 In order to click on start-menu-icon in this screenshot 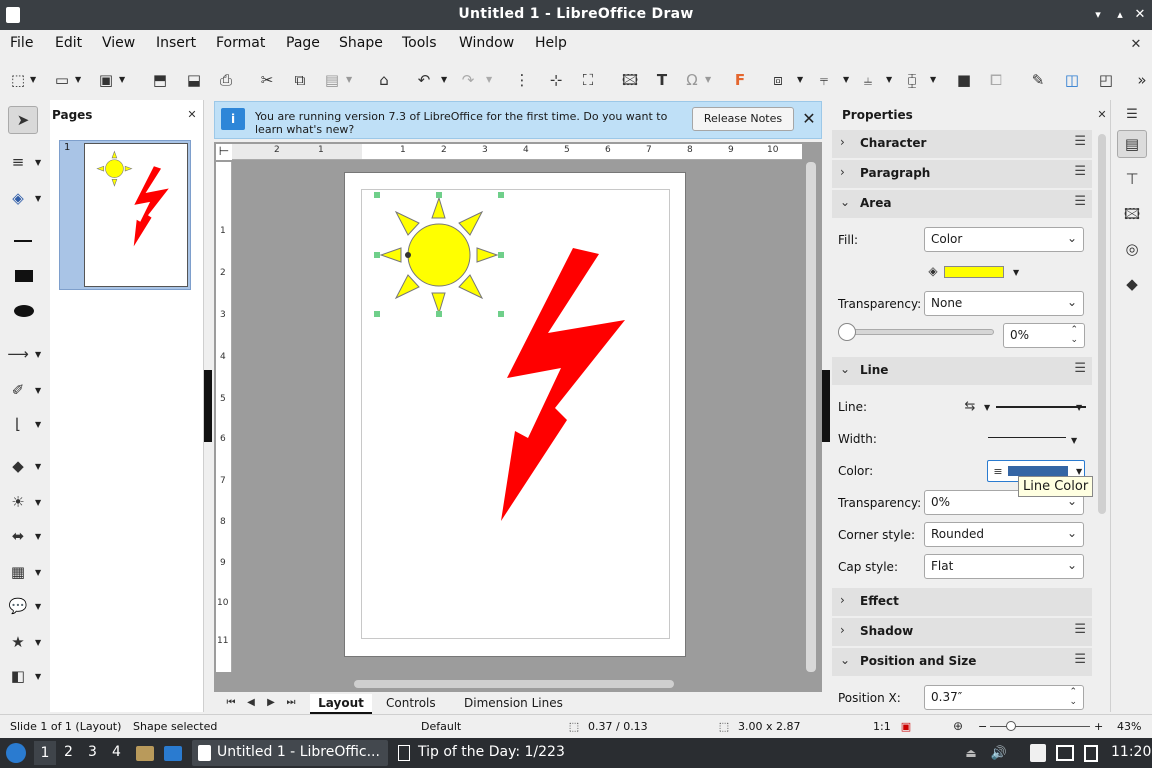, I will do `click(16, 753)`.